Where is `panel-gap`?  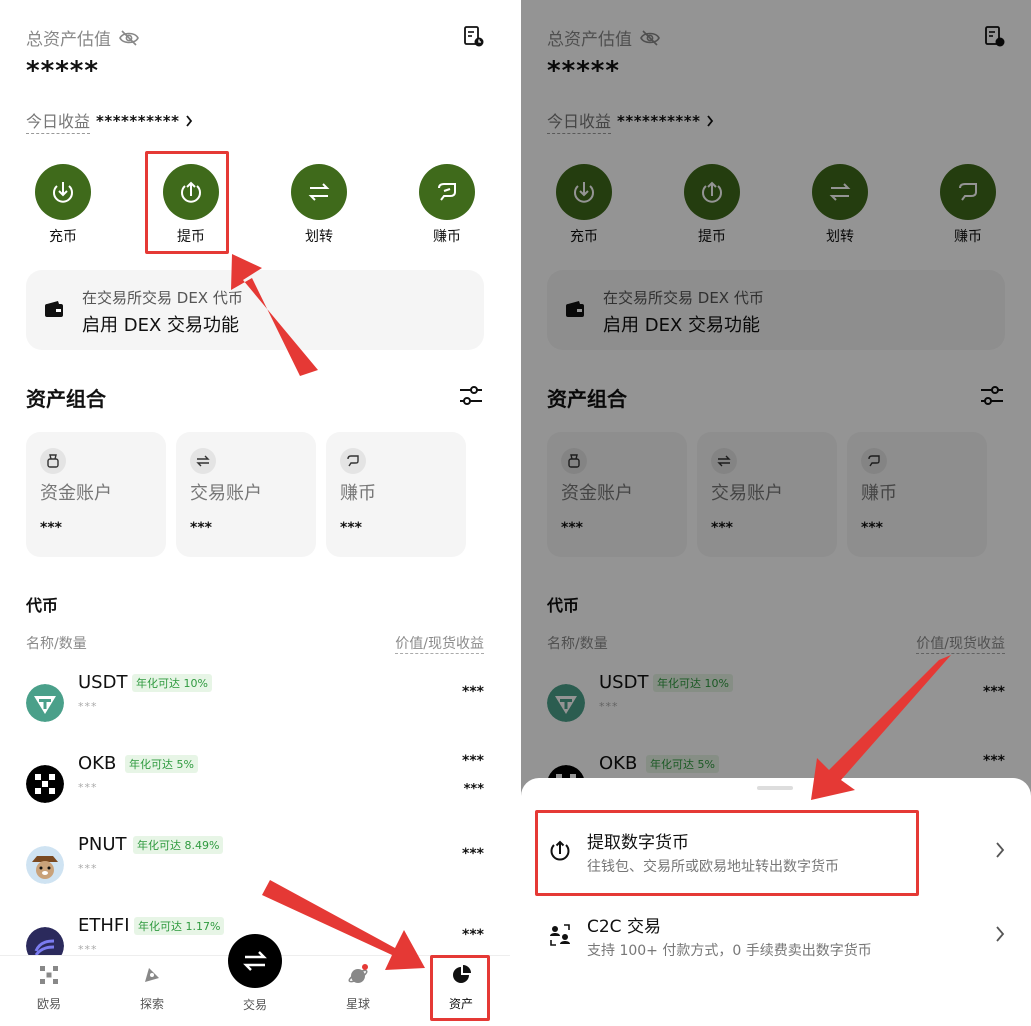 panel-gap is located at coordinates (515, 513).